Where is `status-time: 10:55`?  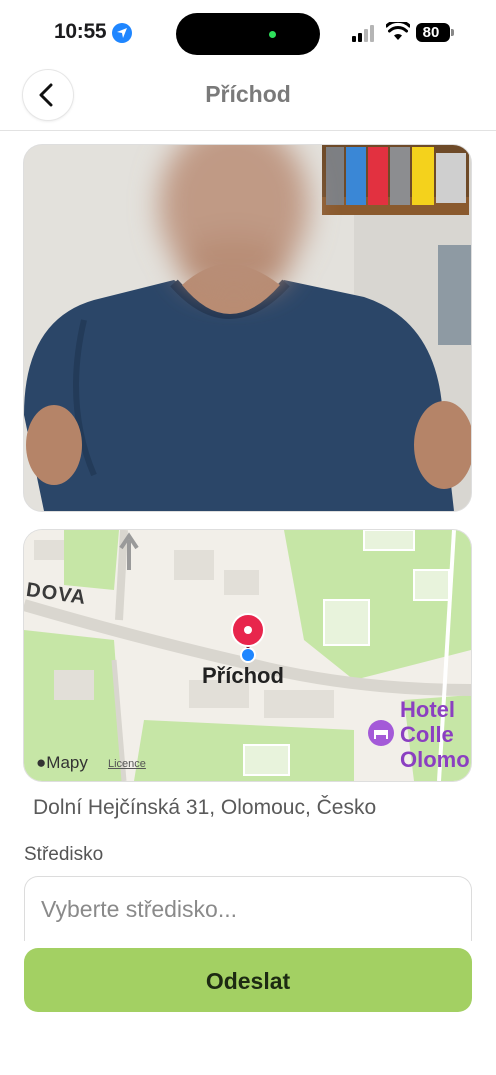
status-time: 10:55 is located at coordinates (80, 31).